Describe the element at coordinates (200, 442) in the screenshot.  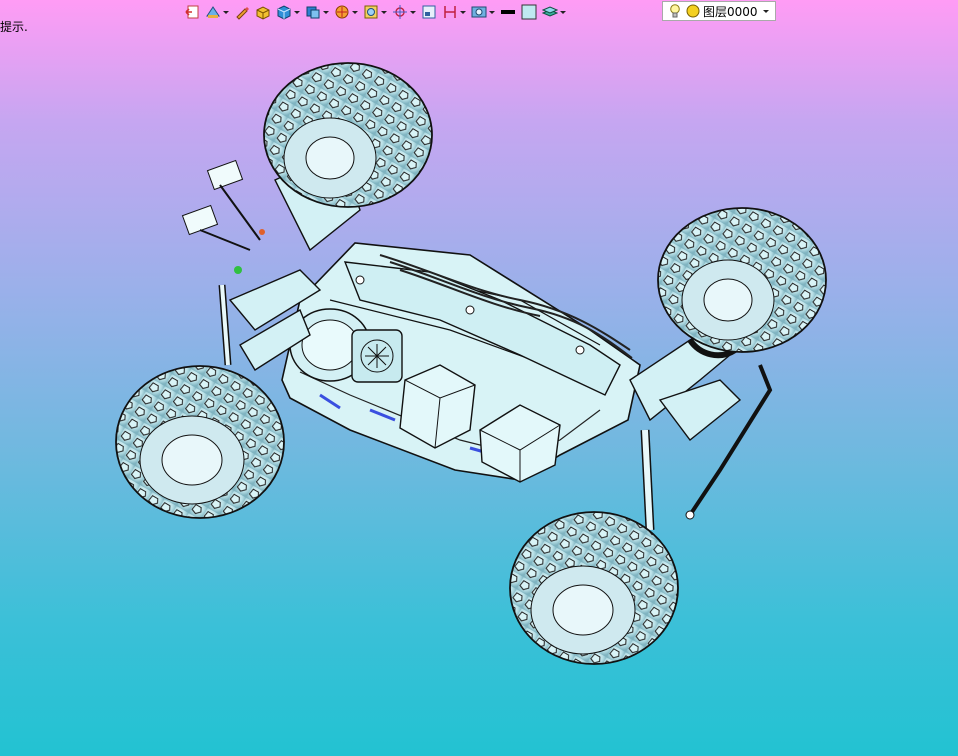
I see `wheel-rear-right` at that location.